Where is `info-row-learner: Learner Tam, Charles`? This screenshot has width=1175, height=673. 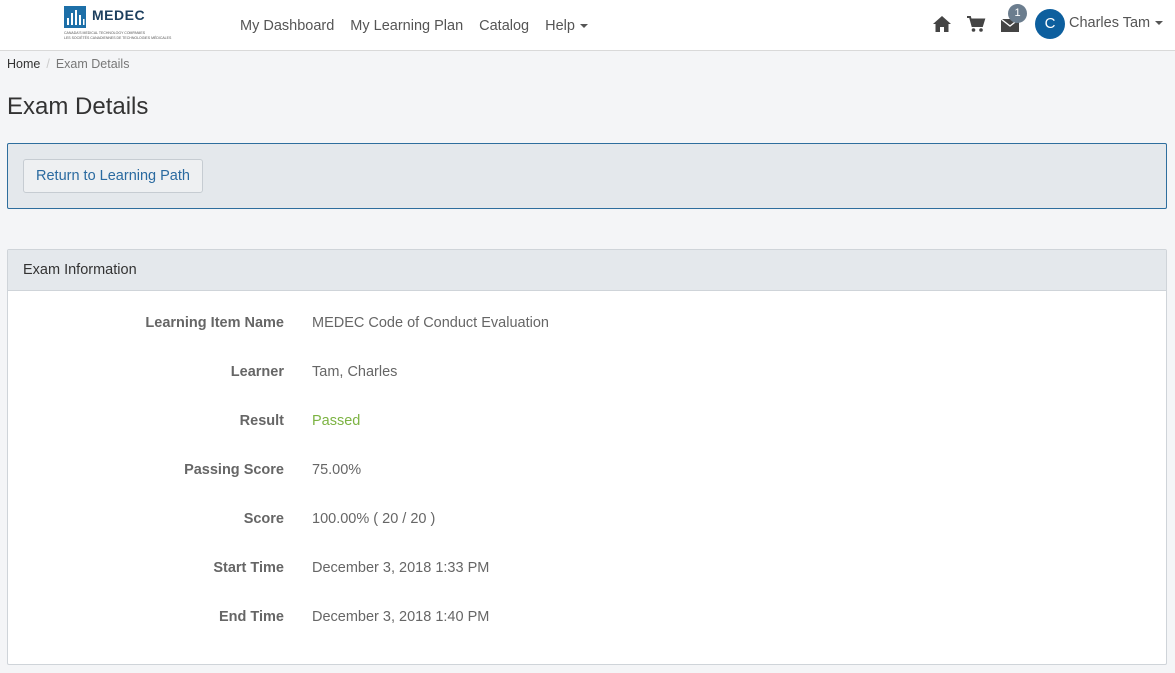
info-row-learner: Learner Tam, Charles is located at coordinates (588, 374).